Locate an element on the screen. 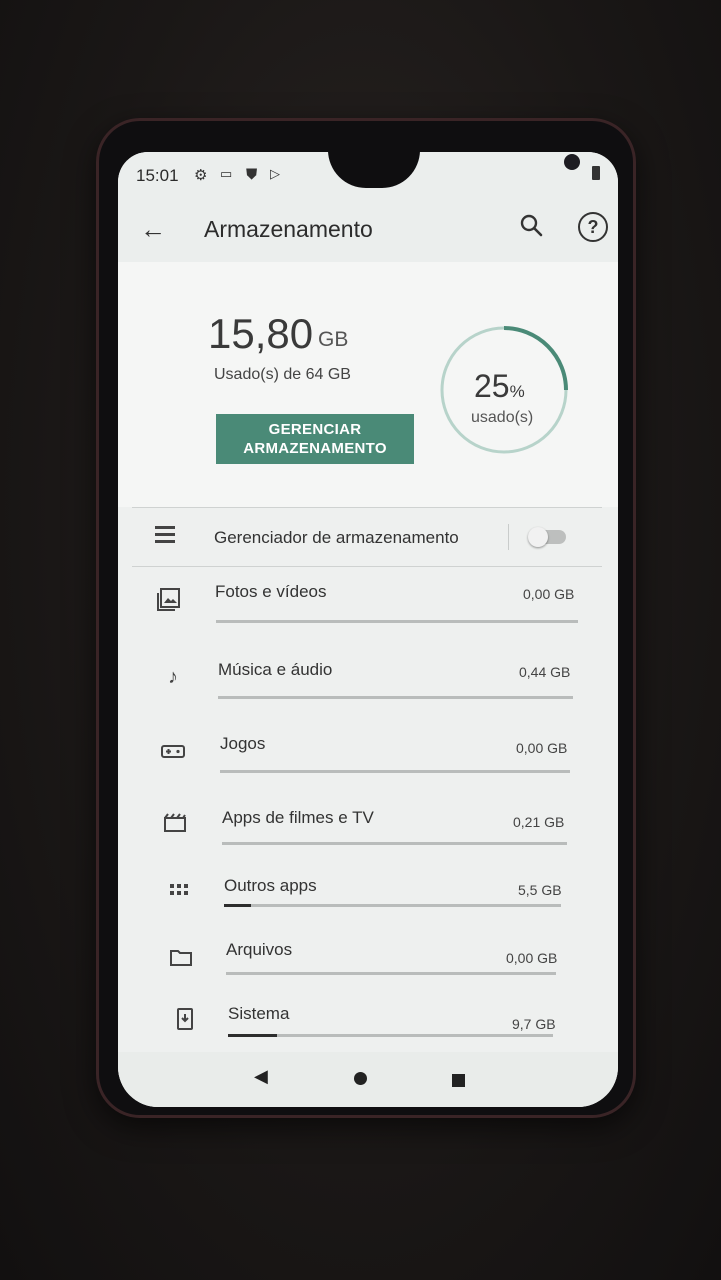  category-row: Jogos 0,00 GB is located at coordinates (368, 761).